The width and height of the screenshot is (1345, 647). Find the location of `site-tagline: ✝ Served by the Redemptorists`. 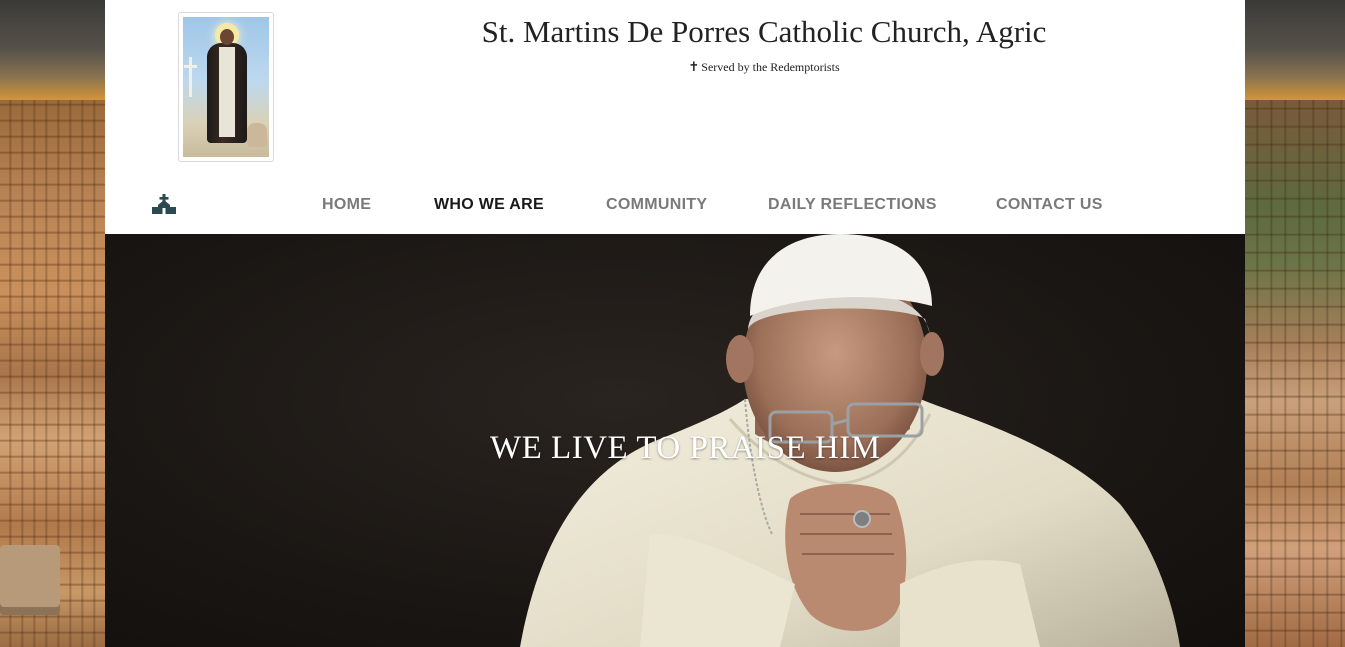

site-tagline: ✝ Served by the Redemptorists is located at coordinates (764, 67).